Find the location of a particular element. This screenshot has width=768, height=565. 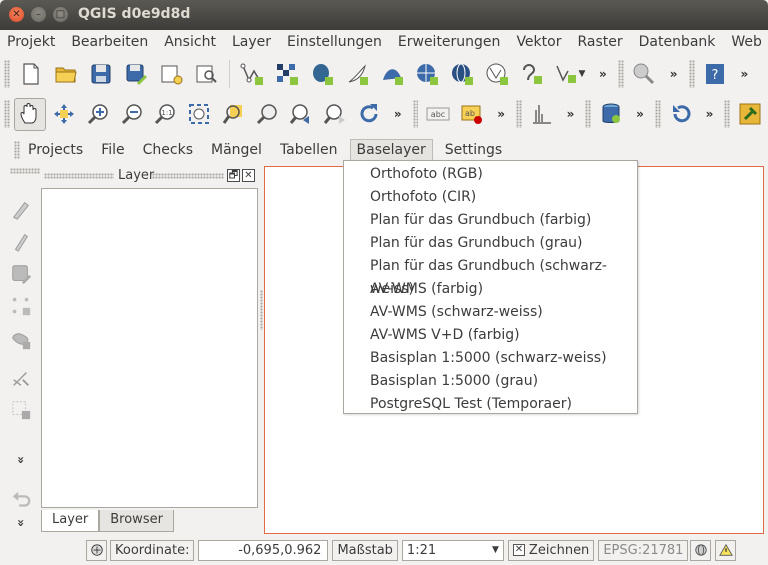

scale-combobox: 1:21 ▼ is located at coordinates (452, 550).